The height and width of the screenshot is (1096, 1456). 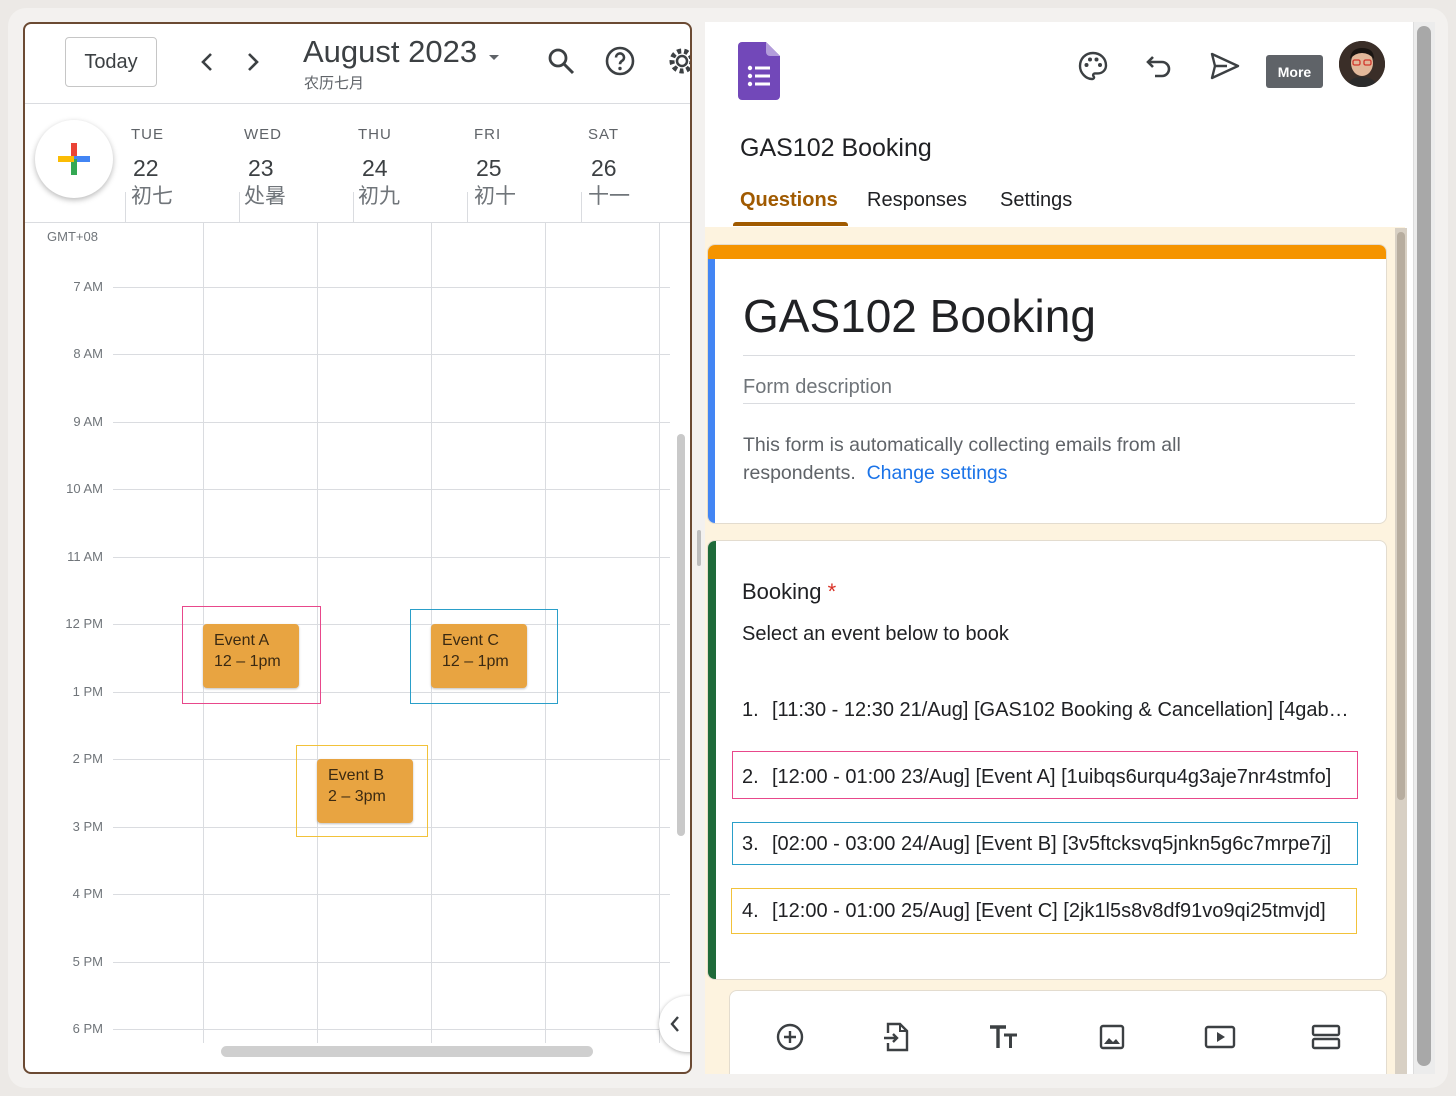 I want to click on day-of-week: THU, so click(x=375, y=134).